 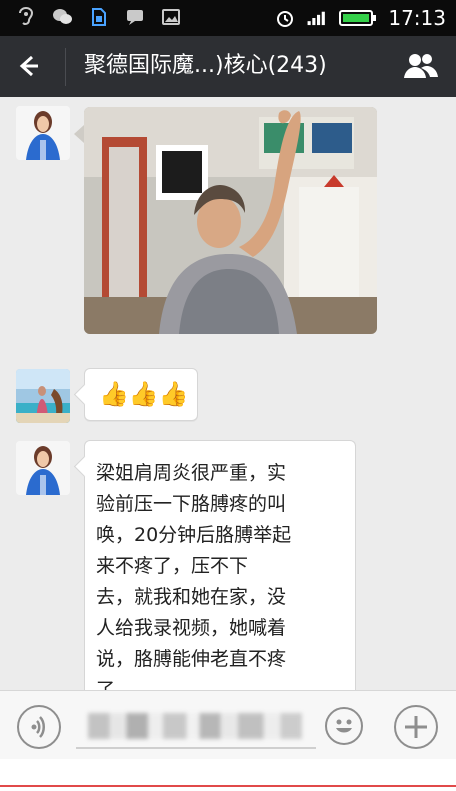 What do you see at coordinates (194, 535) in the screenshot?
I see `message-line: 唤，20分钟后胳膊举起` at bounding box center [194, 535].